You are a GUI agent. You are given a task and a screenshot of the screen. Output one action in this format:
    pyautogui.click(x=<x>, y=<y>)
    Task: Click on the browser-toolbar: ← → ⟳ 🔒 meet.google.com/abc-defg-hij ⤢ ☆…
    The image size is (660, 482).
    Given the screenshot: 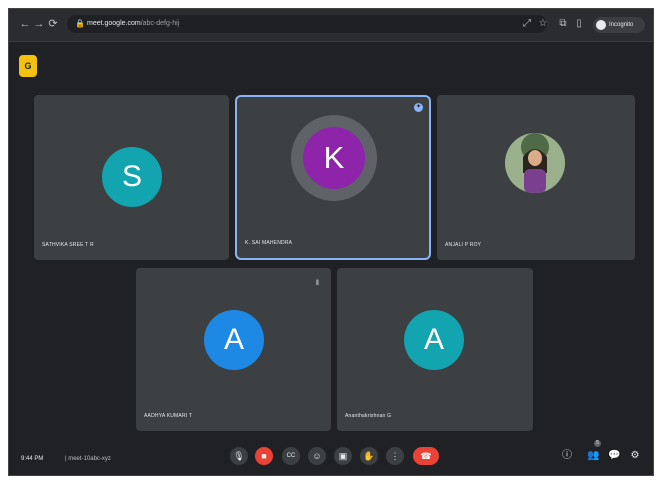 What is the action you would take?
    pyautogui.click(x=331, y=25)
    